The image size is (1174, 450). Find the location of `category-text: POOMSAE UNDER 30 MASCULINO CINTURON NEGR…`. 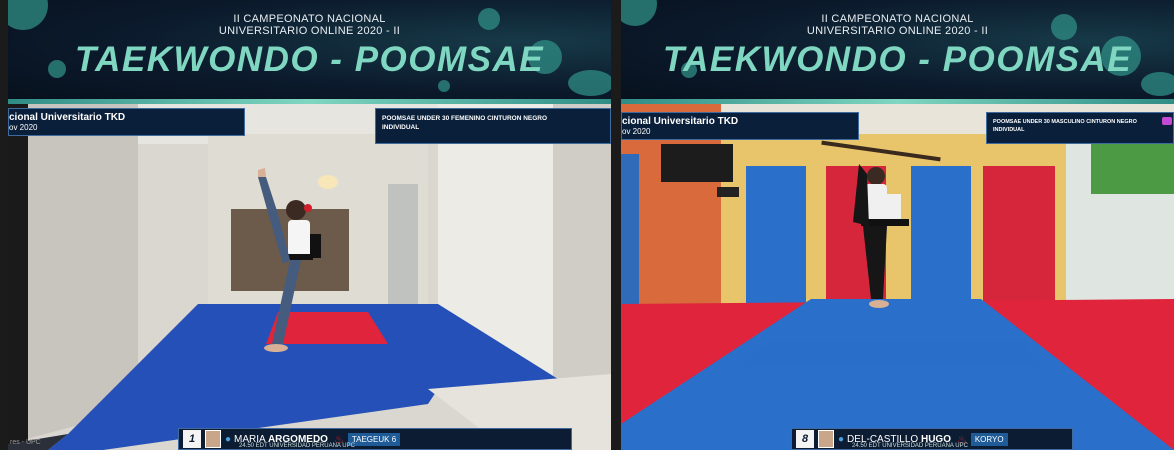

category-text: POOMSAE UNDER 30 MASCULINO CINTURON NEGR… is located at coordinates (1065, 122).